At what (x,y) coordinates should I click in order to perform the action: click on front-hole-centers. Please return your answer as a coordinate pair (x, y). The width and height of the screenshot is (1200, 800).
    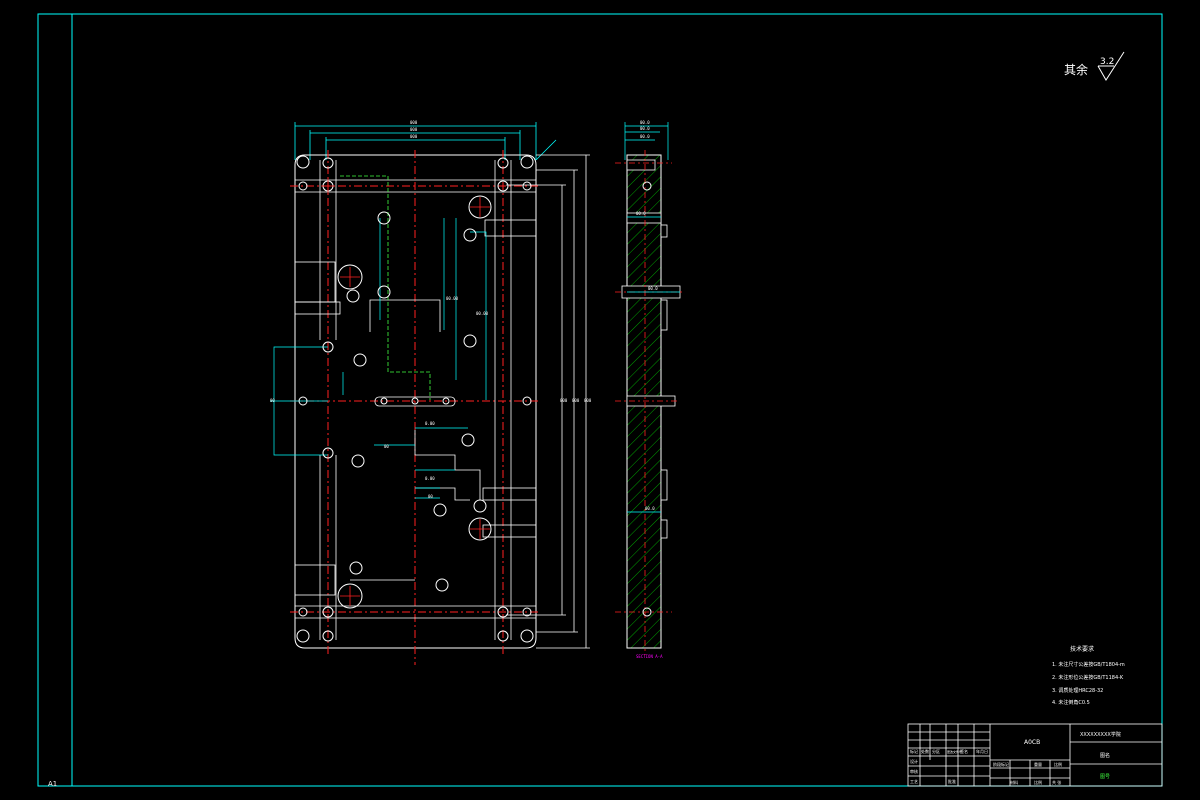
    Looking at the image, I should click on (405, 392).